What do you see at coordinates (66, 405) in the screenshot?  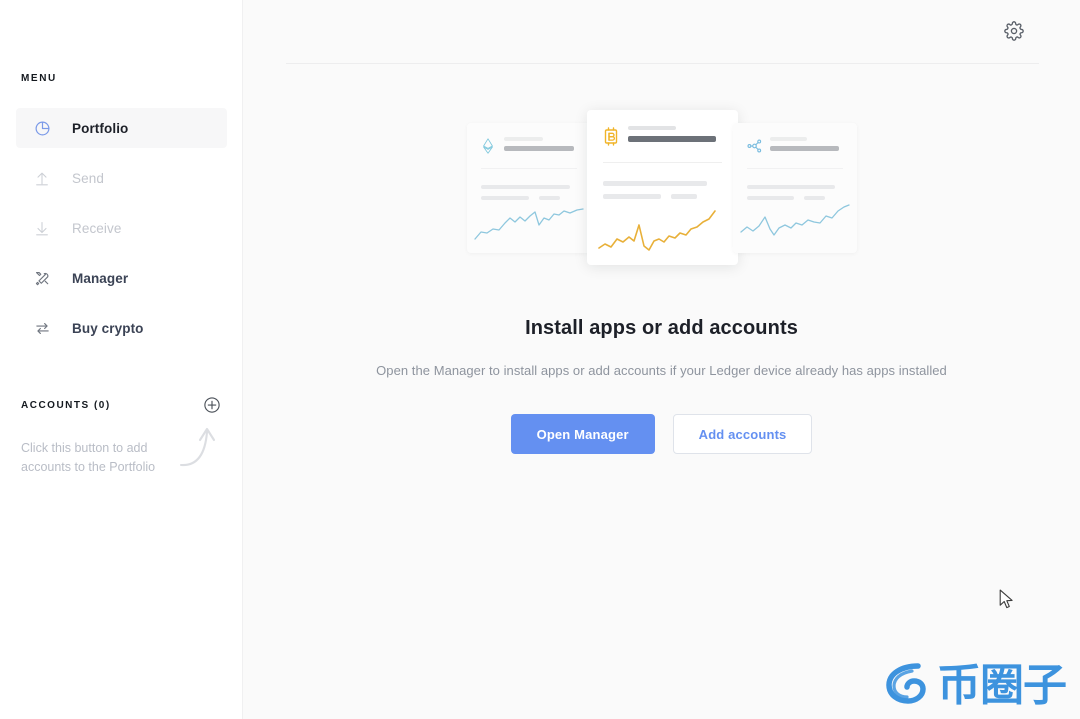 I see `accounts-section-label: ACCOUNTS (0)` at bounding box center [66, 405].